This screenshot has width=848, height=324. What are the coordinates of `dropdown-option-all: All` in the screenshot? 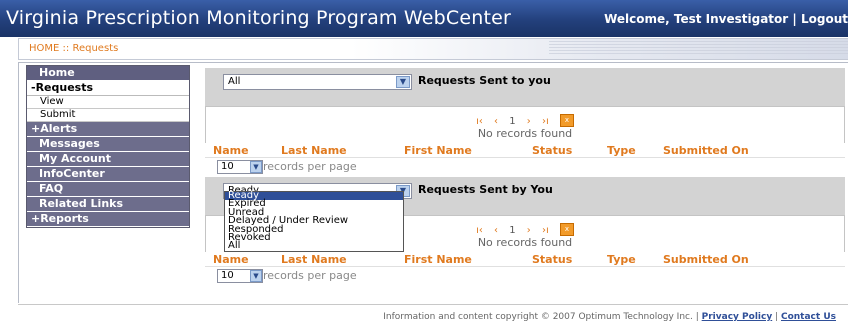 It's located at (314, 246).